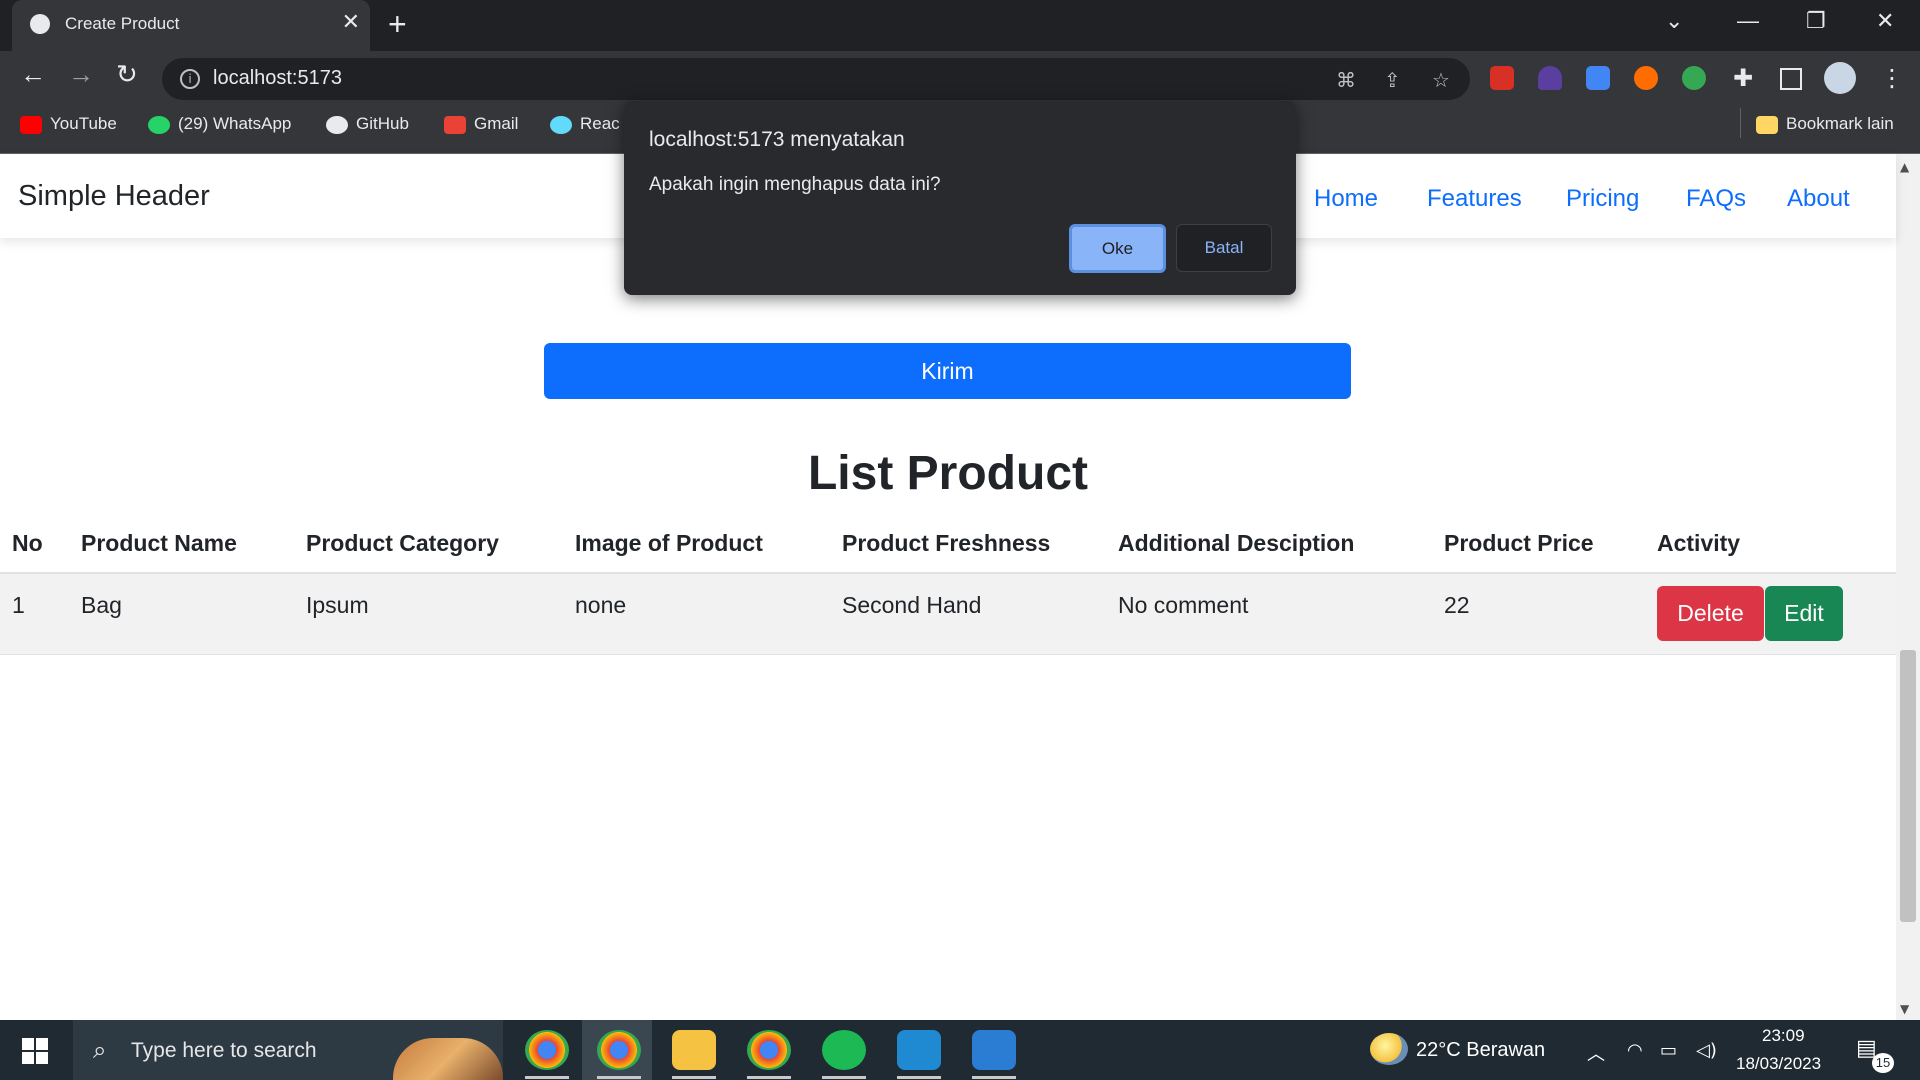  What do you see at coordinates (1804, 613) in the screenshot?
I see `edit-button: Edit` at bounding box center [1804, 613].